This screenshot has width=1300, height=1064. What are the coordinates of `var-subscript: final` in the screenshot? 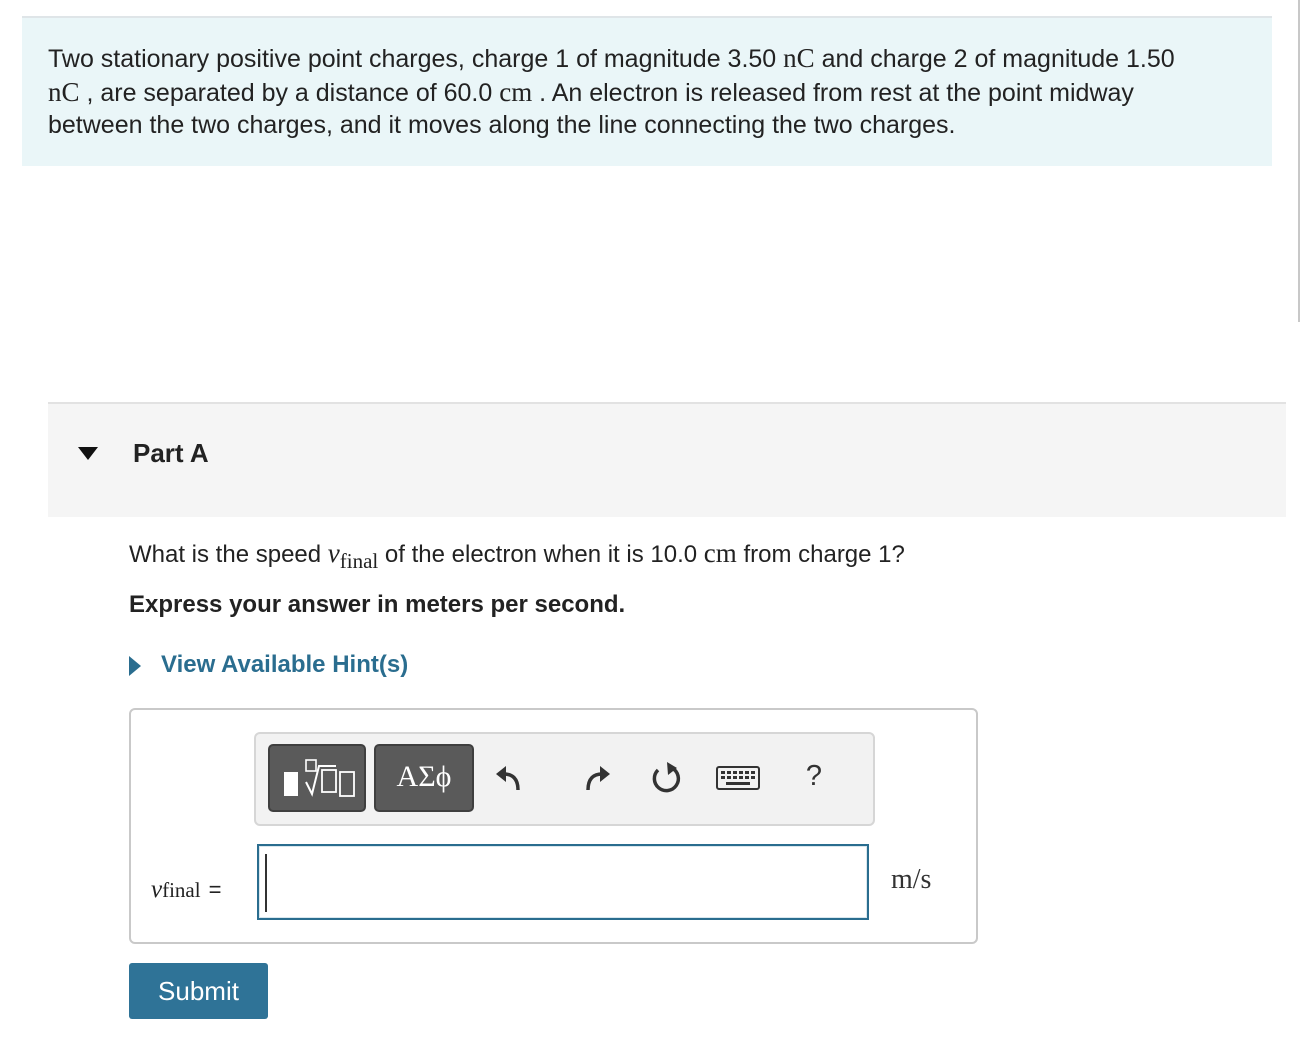 It's located at (359, 561).